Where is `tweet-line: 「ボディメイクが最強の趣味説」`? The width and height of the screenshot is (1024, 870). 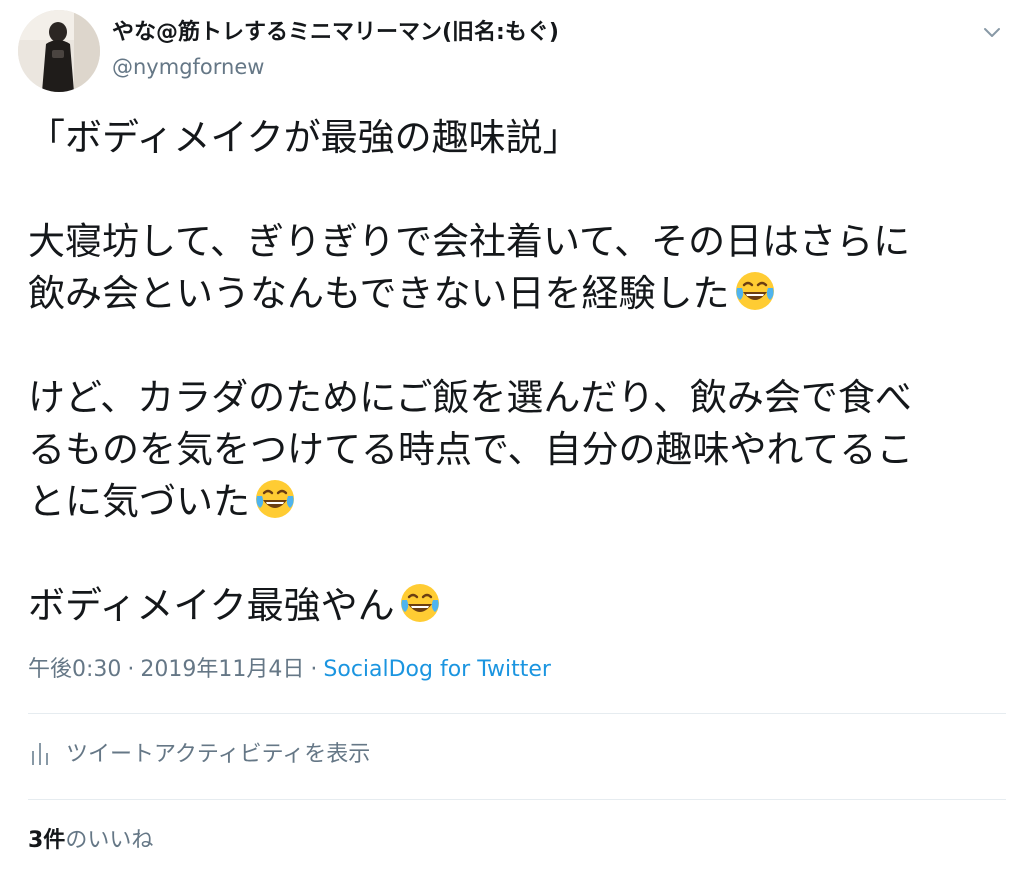 tweet-line: 「ボディメイクが最強の趣味説」 is located at coordinates (304, 137).